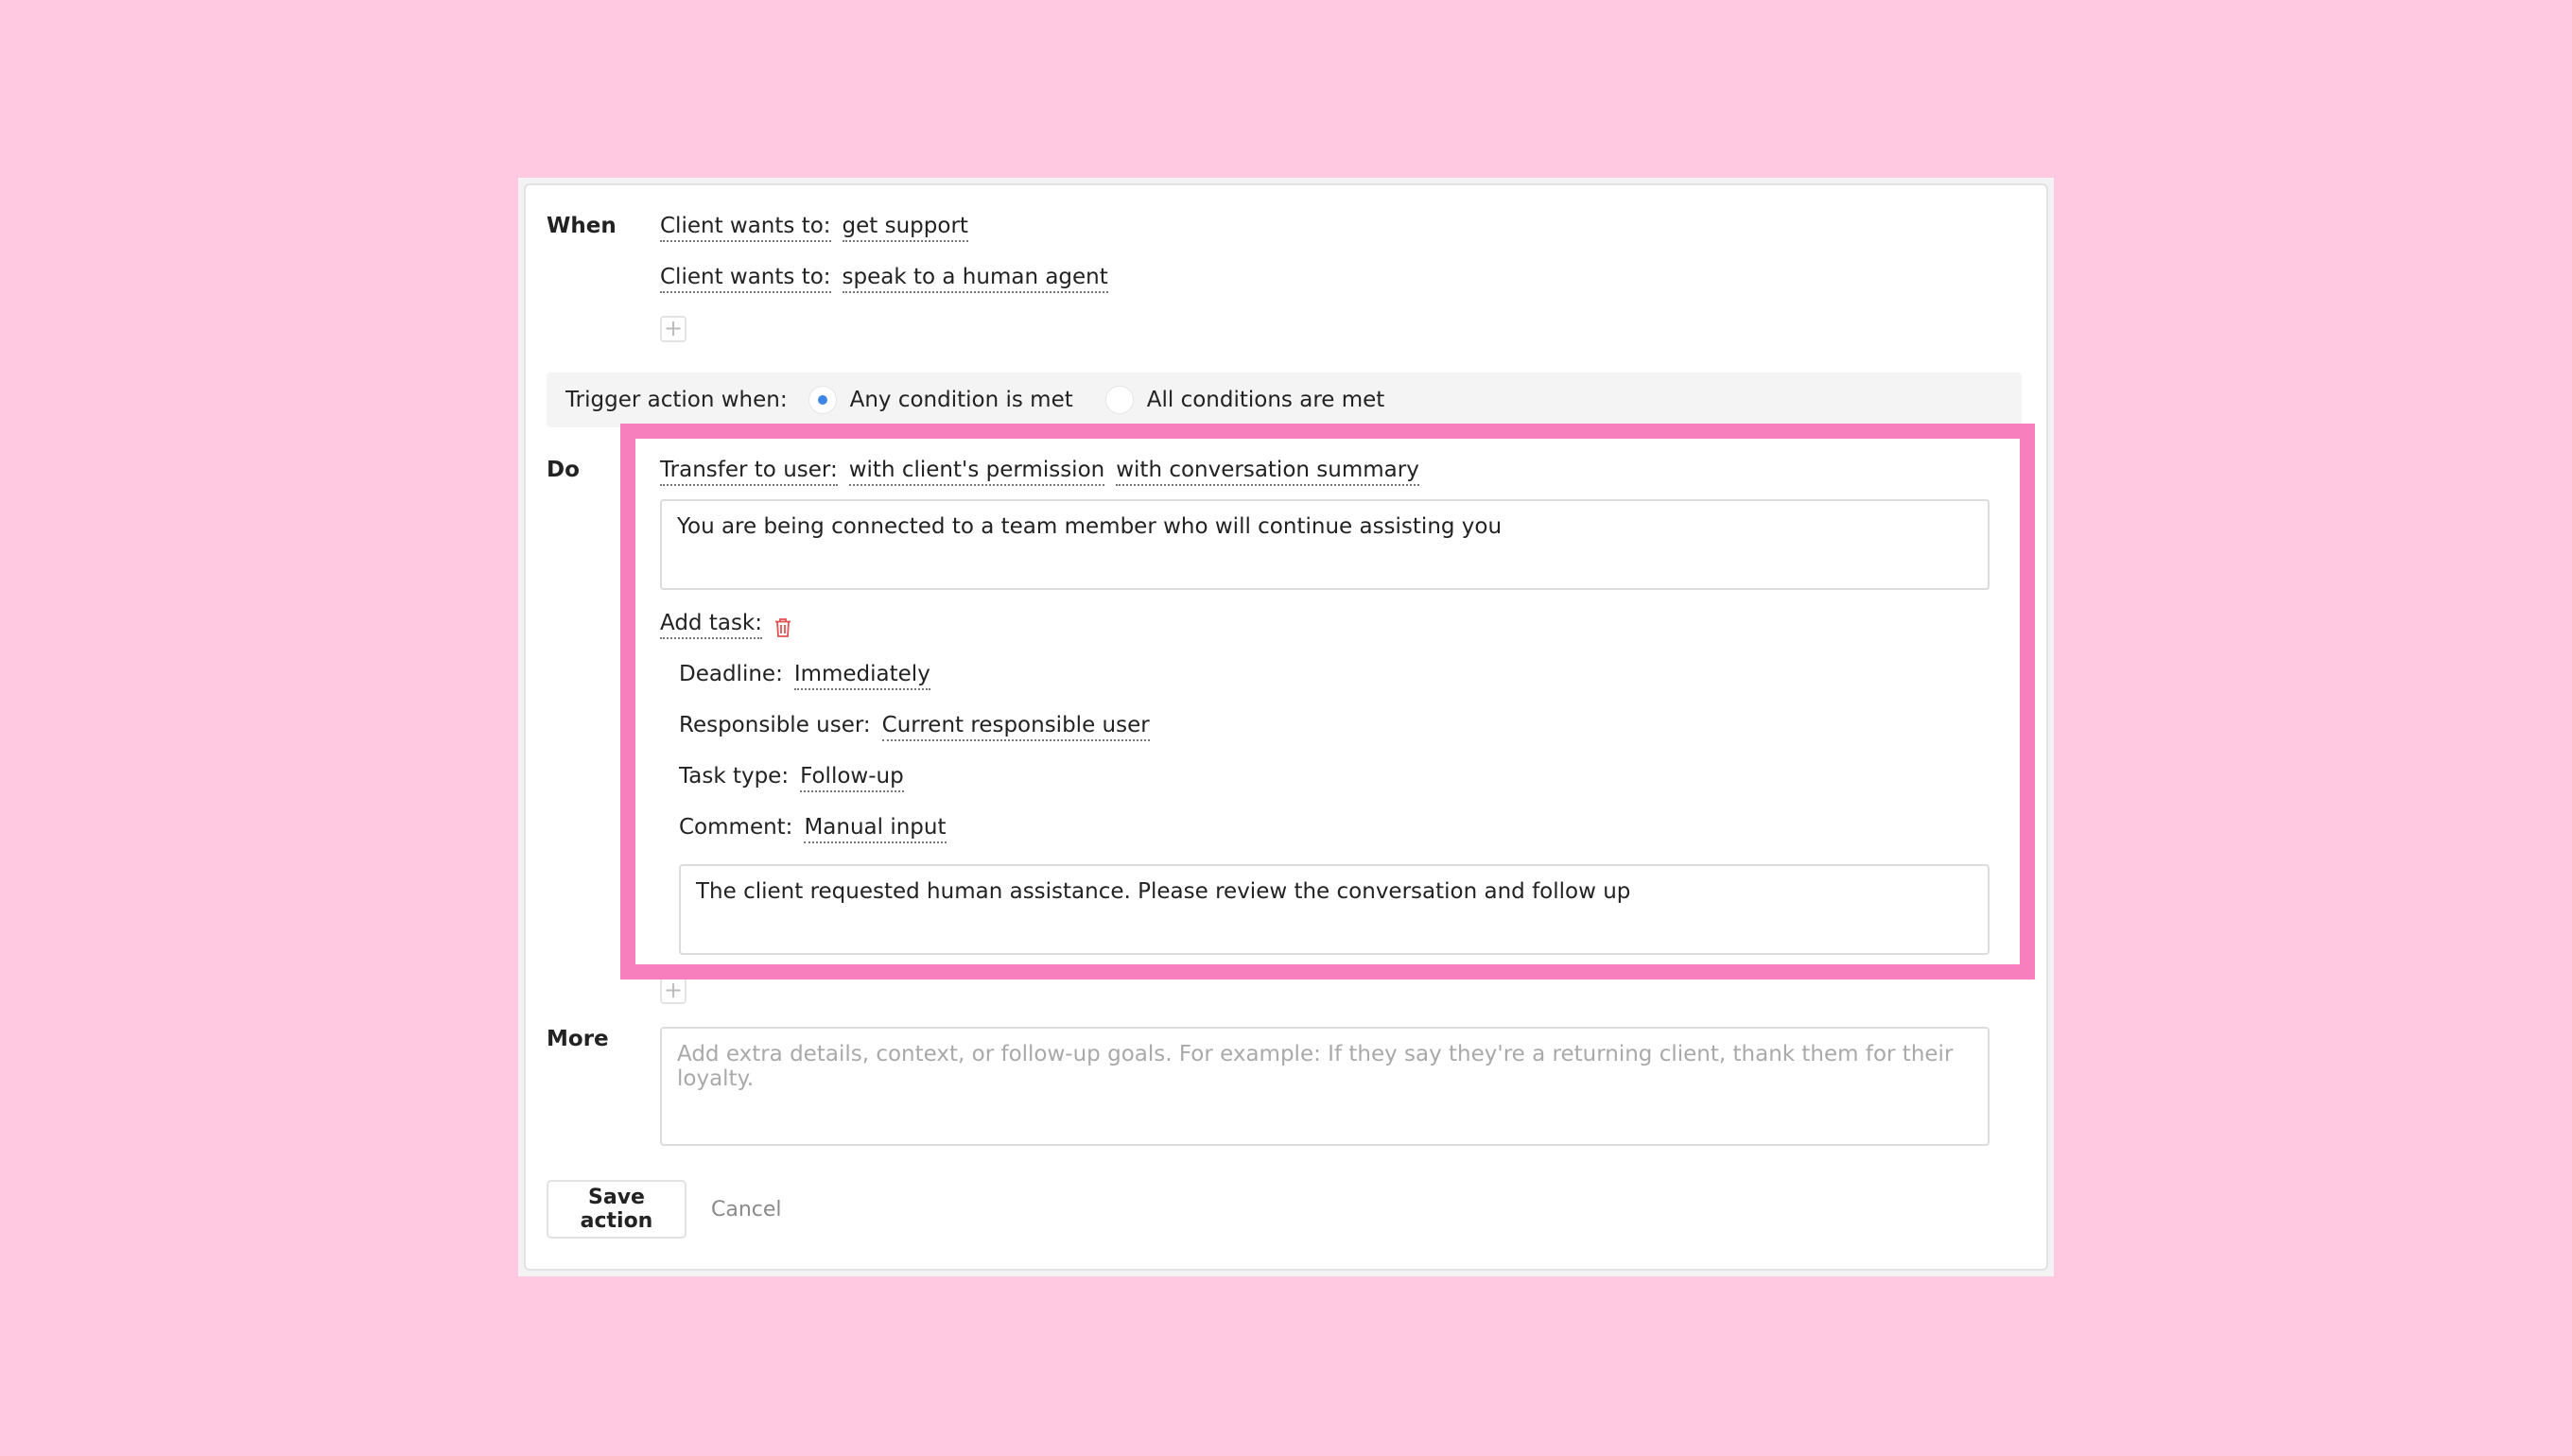  I want to click on transfer-to-user-select: Transfer to user:, so click(749, 472).